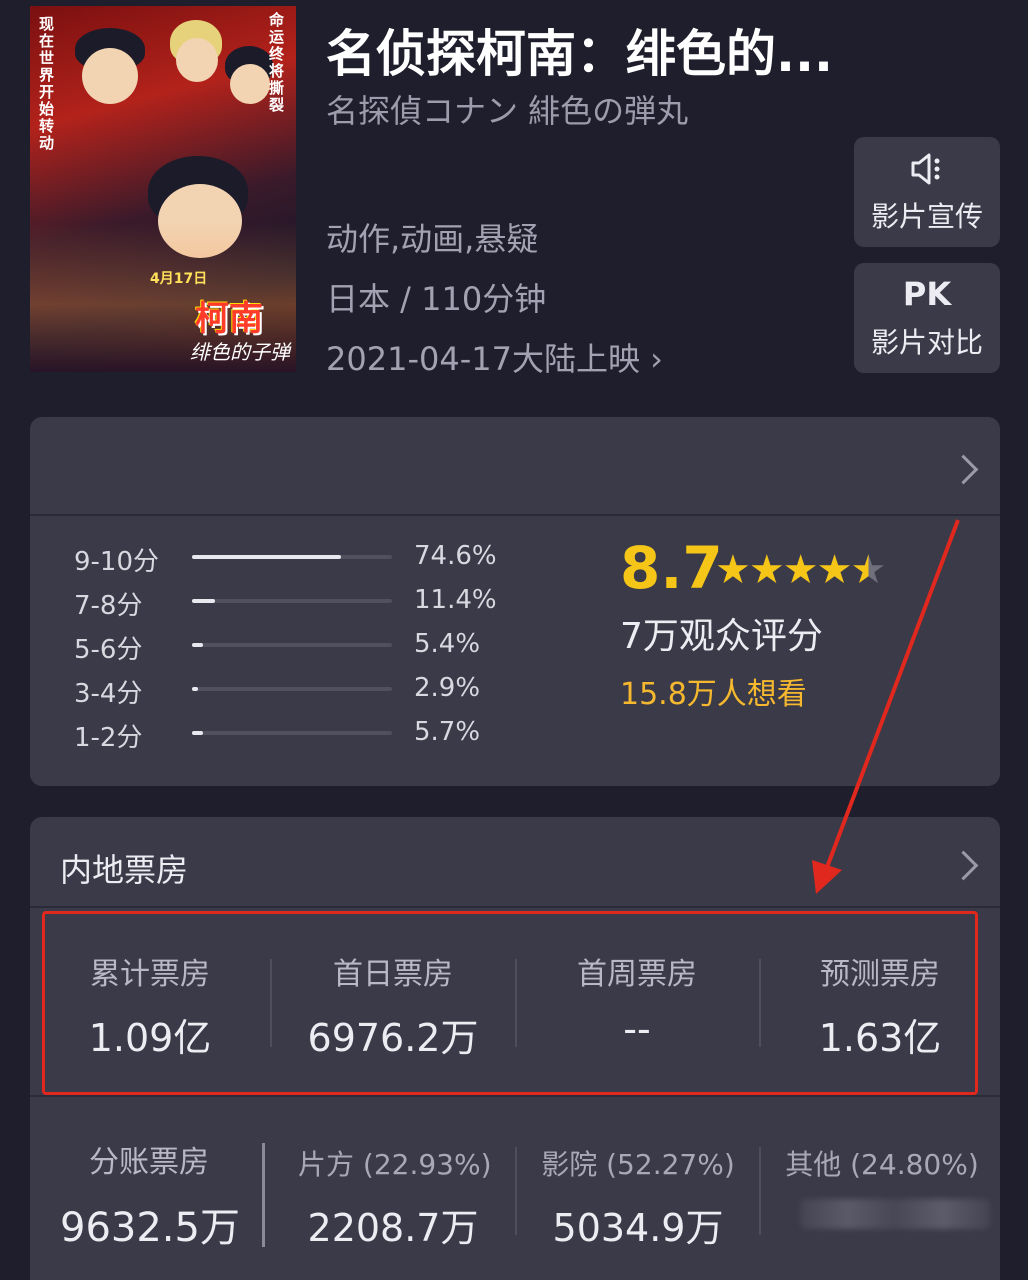 This screenshot has width=1028, height=1280. Describe the element at coordinates (882, 1164) in the screenshot. I see `split-label: 其他 (24.80%)` at that location.